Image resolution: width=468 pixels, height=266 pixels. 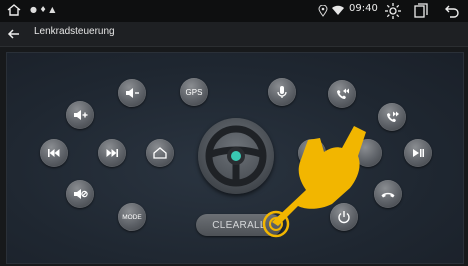 I want to click on brightness-icon, so click(x=393, y=11).